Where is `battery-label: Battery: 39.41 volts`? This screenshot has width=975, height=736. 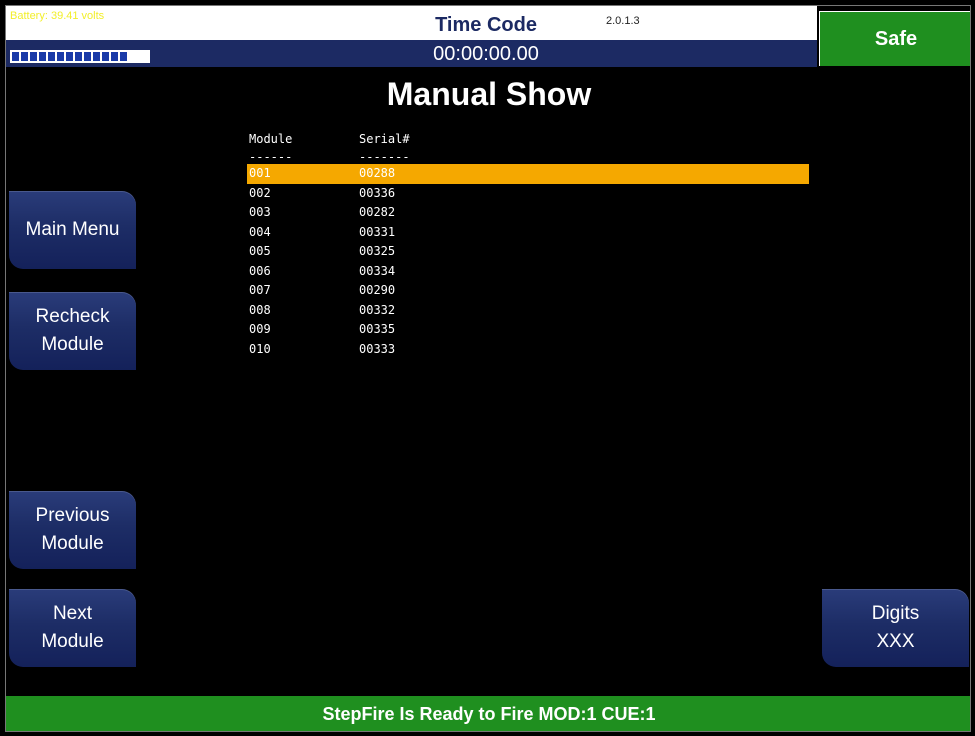 battery-label: Battery: 39.41 volts is located at coordinates (57, 16).